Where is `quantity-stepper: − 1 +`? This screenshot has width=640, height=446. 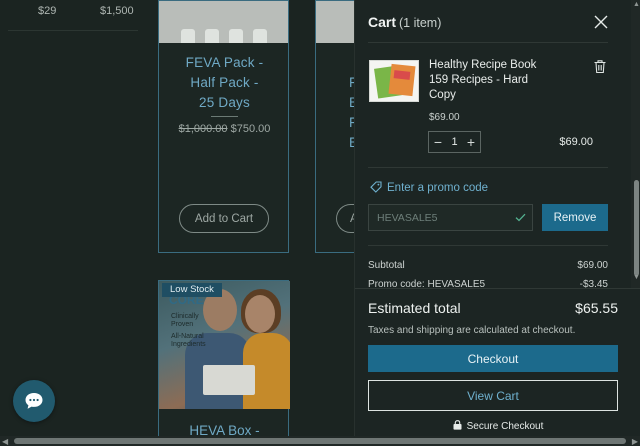
quantity-stepper: − 1 + is located at coordinates (454, 142).